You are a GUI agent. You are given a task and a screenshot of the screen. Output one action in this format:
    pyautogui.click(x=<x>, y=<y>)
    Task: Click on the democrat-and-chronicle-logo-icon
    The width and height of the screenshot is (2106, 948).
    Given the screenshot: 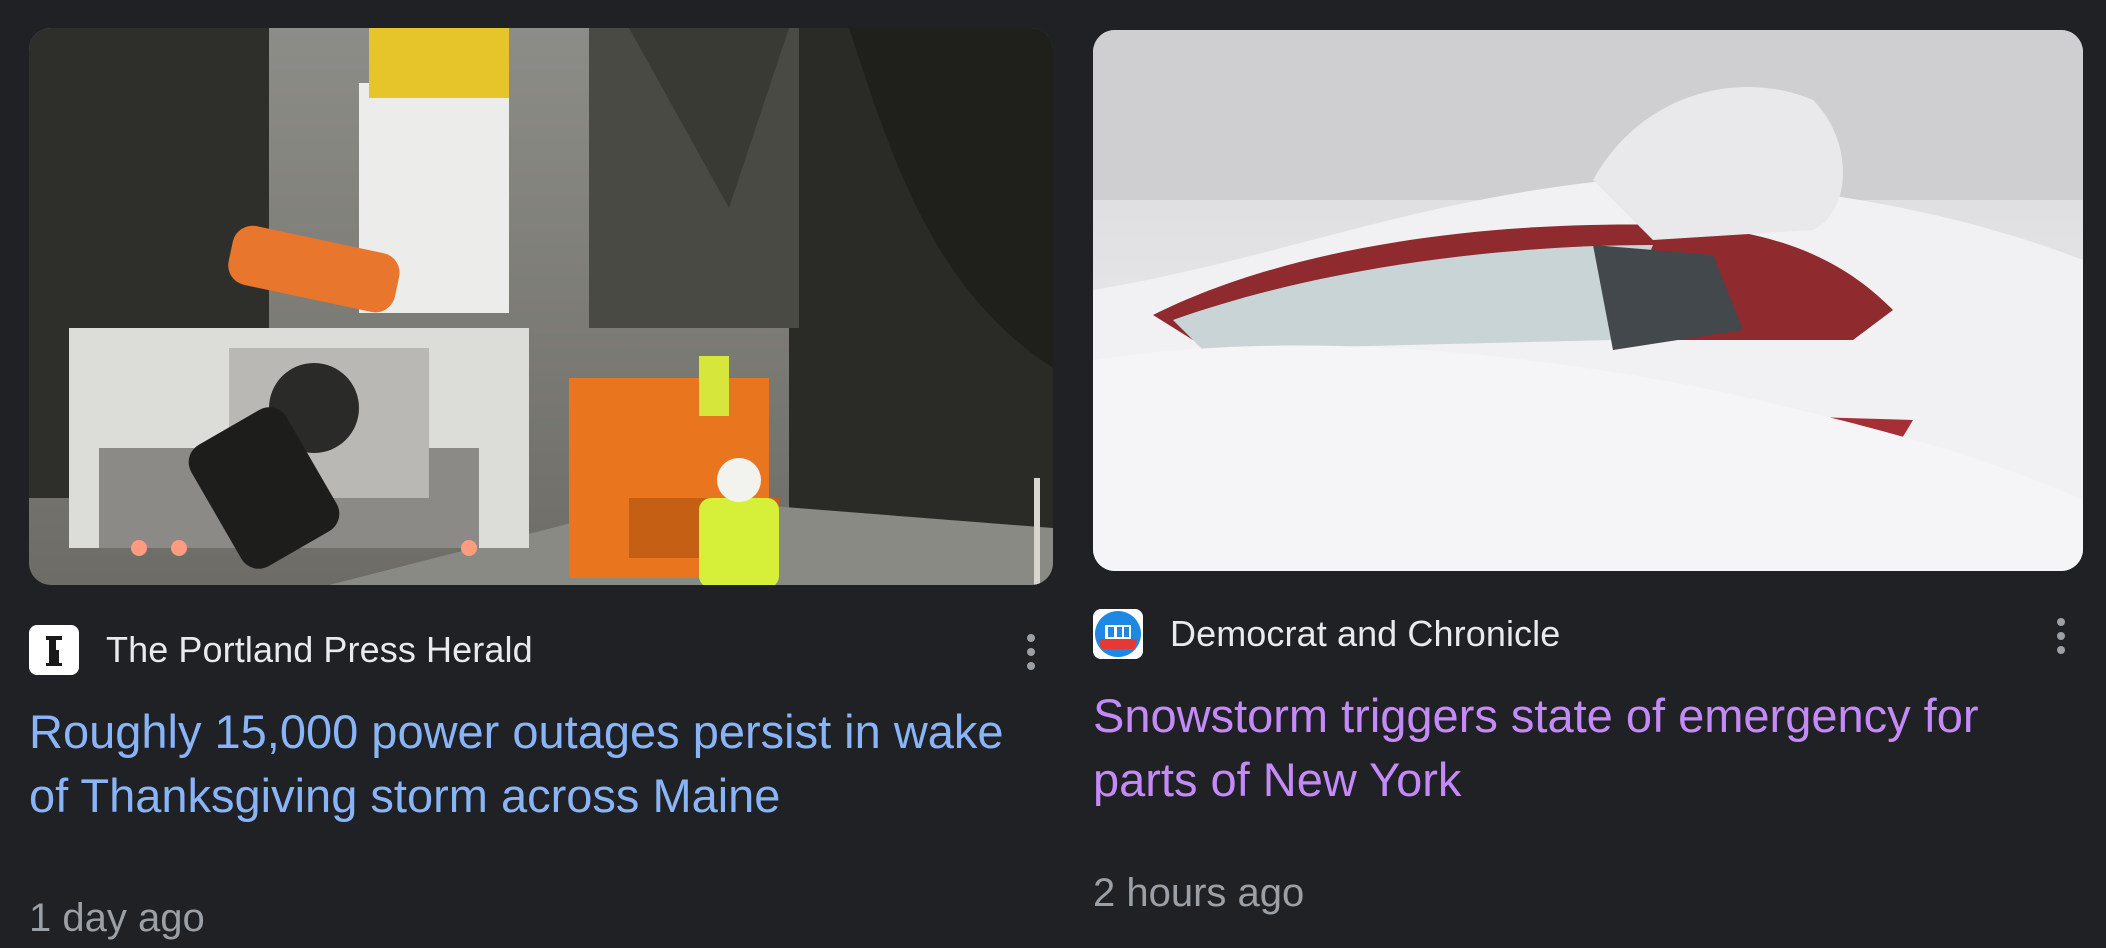 What is the action you would take?
    pyautogui.click(x=1118, y=634)
    